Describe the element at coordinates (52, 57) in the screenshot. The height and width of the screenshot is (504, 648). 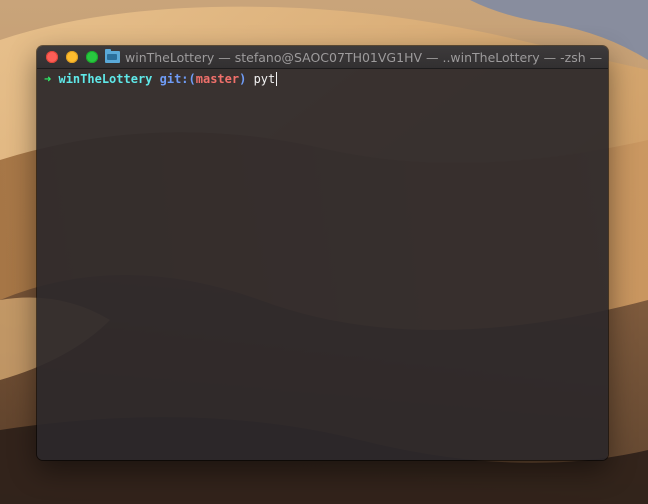
I see `close-window-button` at that location.